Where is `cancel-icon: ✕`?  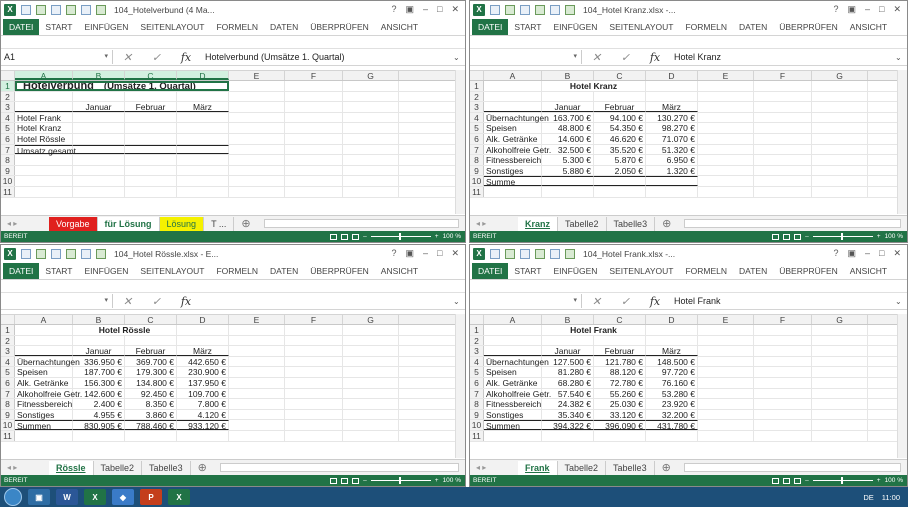 cancel-icon: ✕ is located at coordinates (596, 301).